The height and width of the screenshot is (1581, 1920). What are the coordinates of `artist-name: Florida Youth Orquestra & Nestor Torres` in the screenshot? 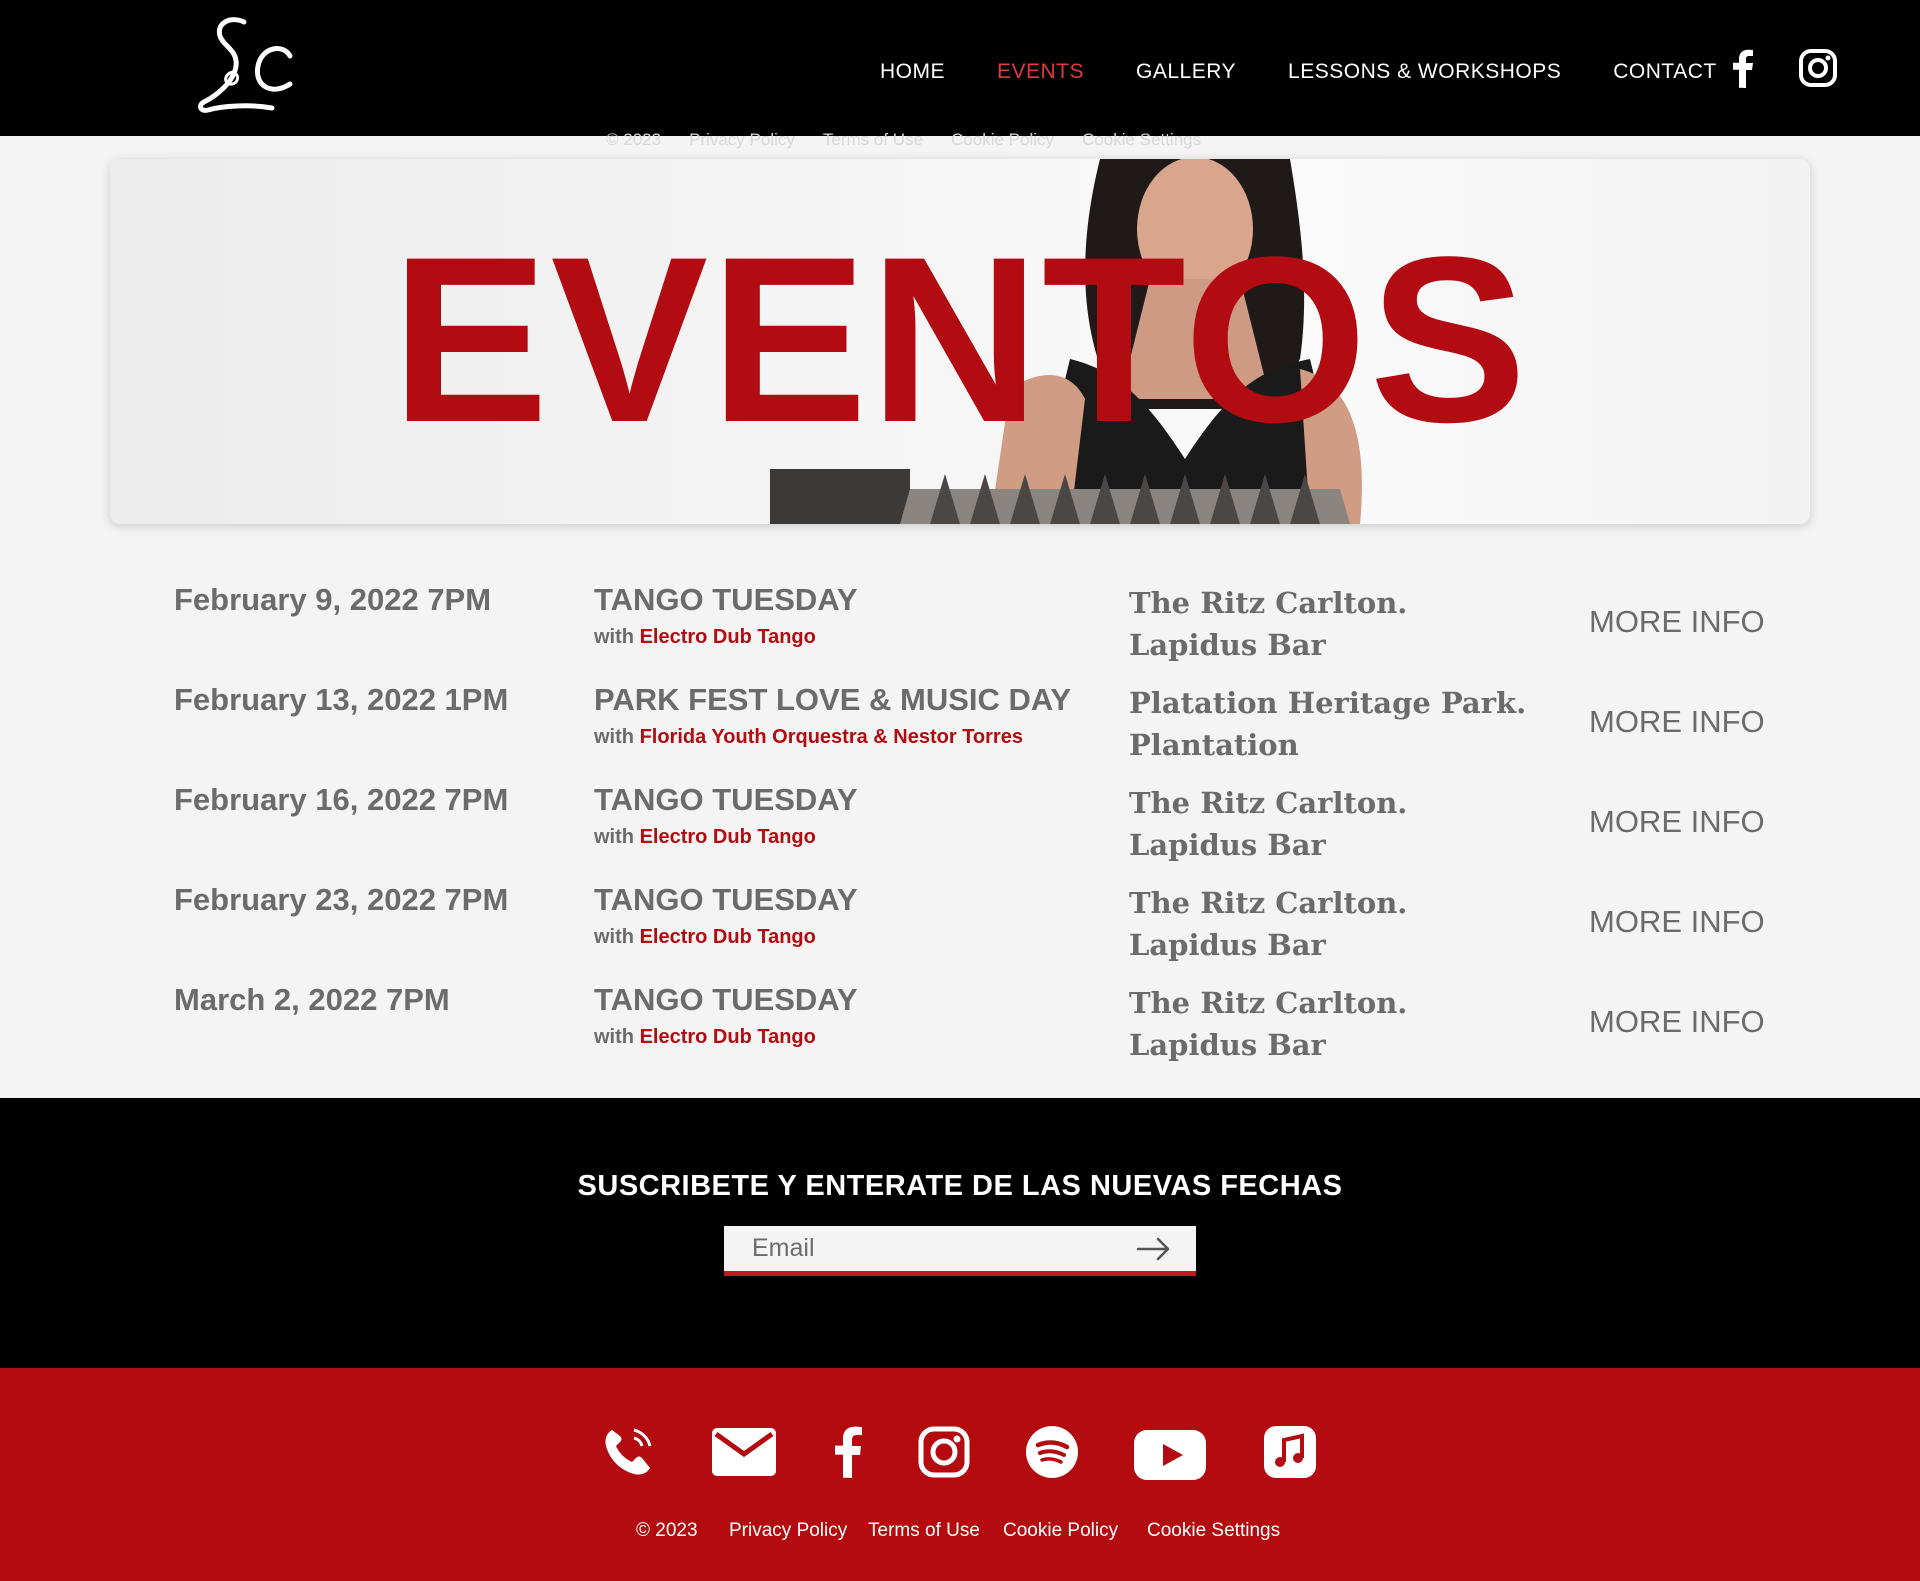 It's located at (831, 737).